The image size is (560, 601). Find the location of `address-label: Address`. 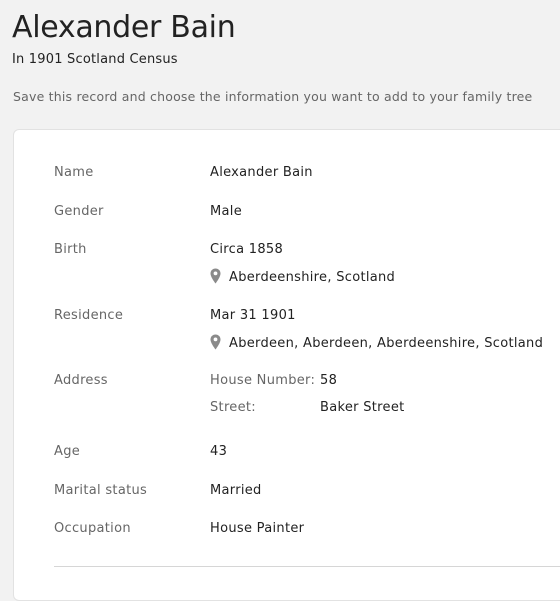

address-label: Address is located at coordinates (81, 380).